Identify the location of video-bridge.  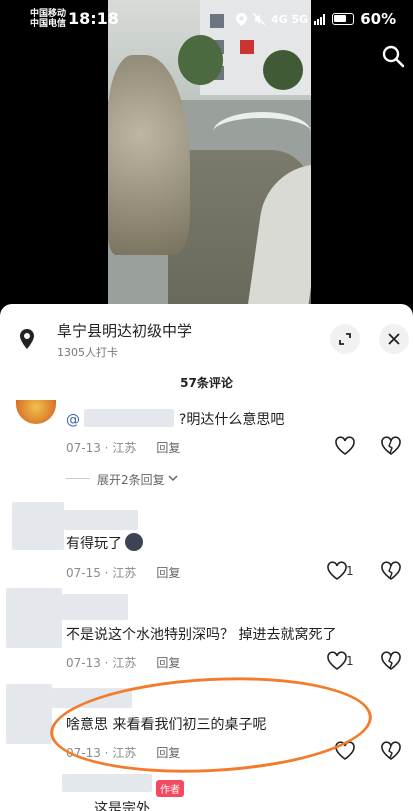
(262, 132).